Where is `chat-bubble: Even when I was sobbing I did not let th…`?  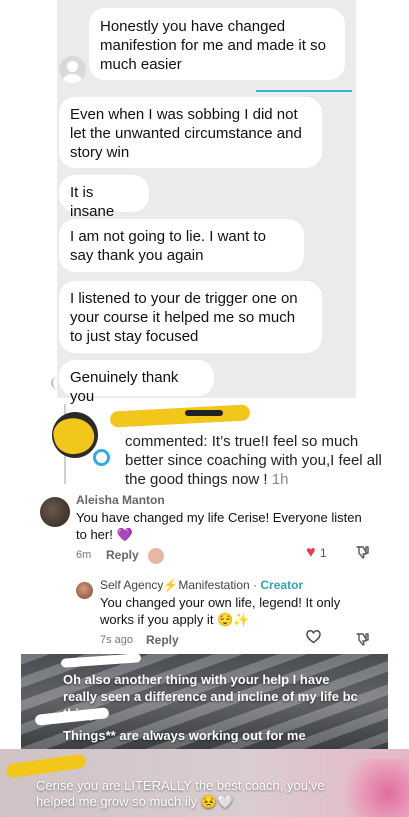
chat-bubble: Even when I was sobbing I did not let th… is located at coordinates (190, 132).